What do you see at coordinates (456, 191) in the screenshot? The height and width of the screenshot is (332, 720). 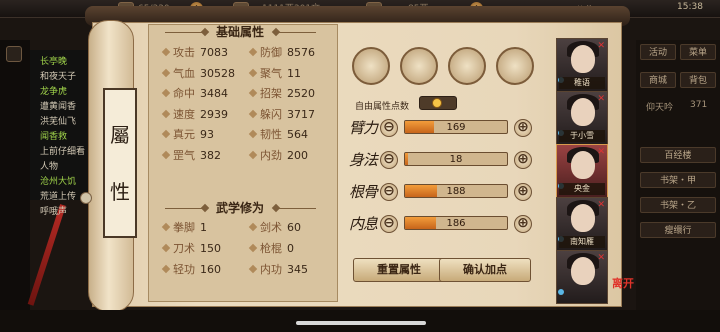 I see `attribute-value: 188` at bounding box center [456, 191].